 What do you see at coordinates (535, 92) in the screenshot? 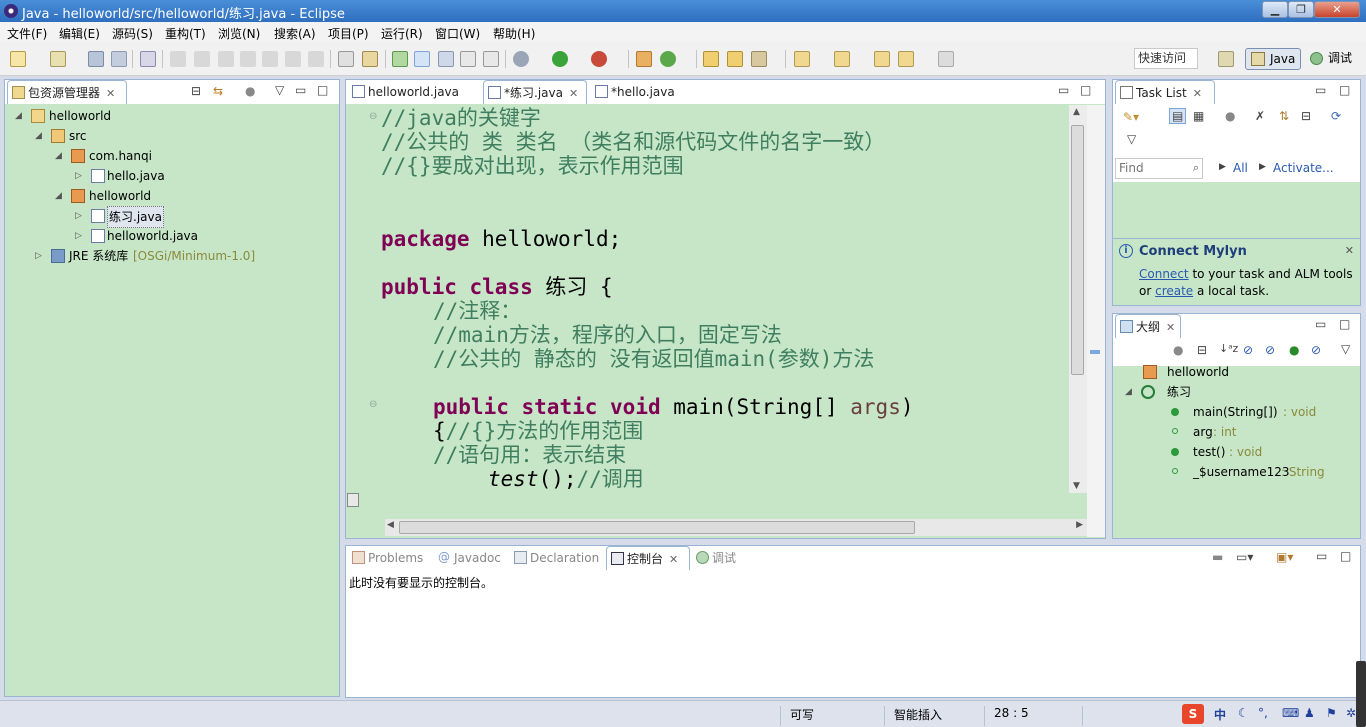
I see `tab-editor-file-active: *练习.java ✕` at bounding box center [535, 92].